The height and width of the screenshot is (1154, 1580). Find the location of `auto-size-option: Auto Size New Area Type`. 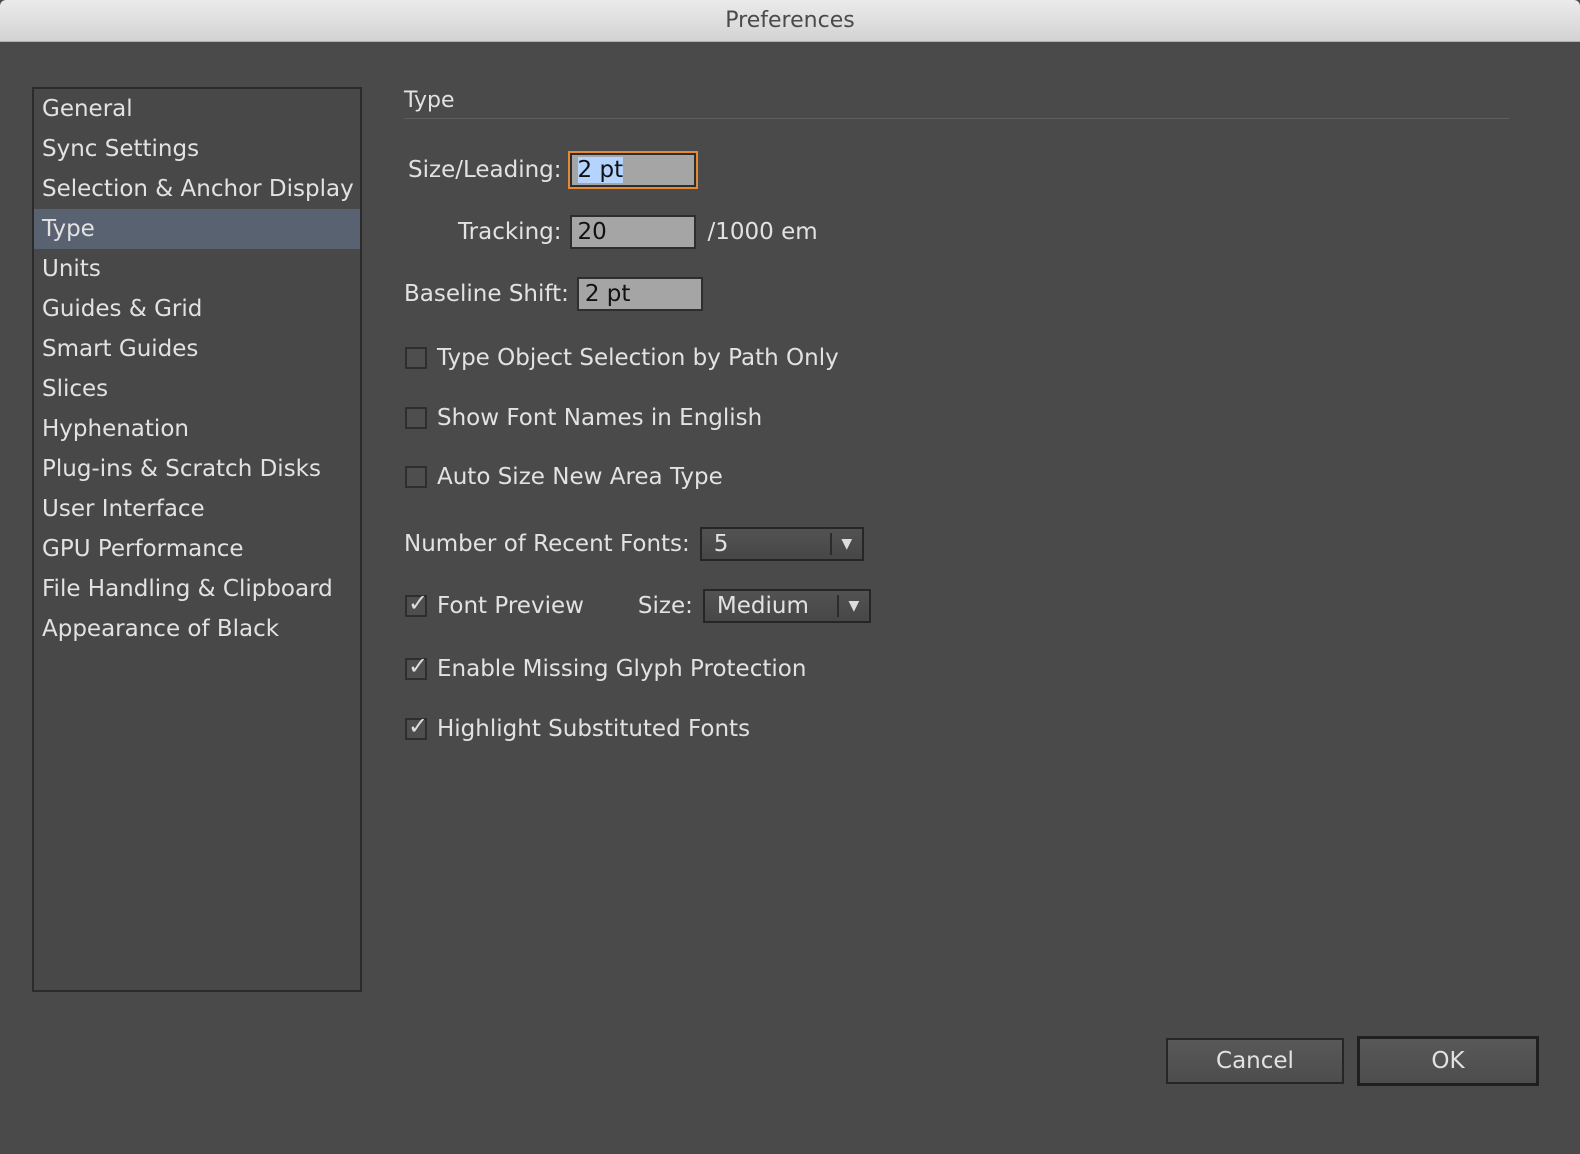

auto-size-option: Auto Size New Area Type is located at coordinates (564, 477).